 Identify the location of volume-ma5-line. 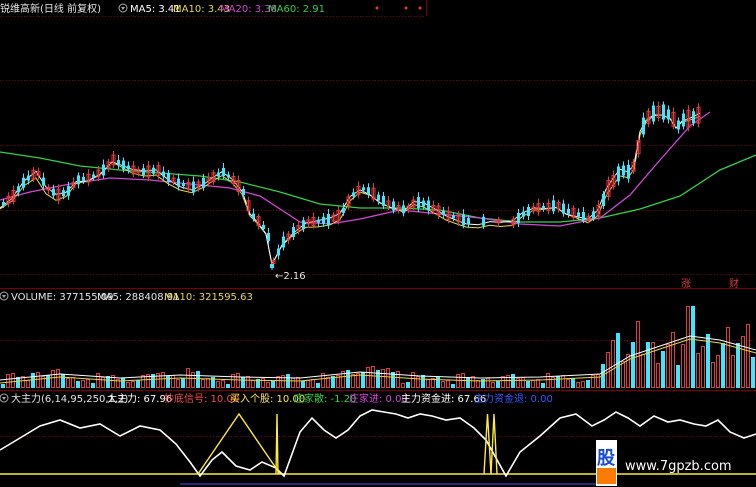
(378, 358).